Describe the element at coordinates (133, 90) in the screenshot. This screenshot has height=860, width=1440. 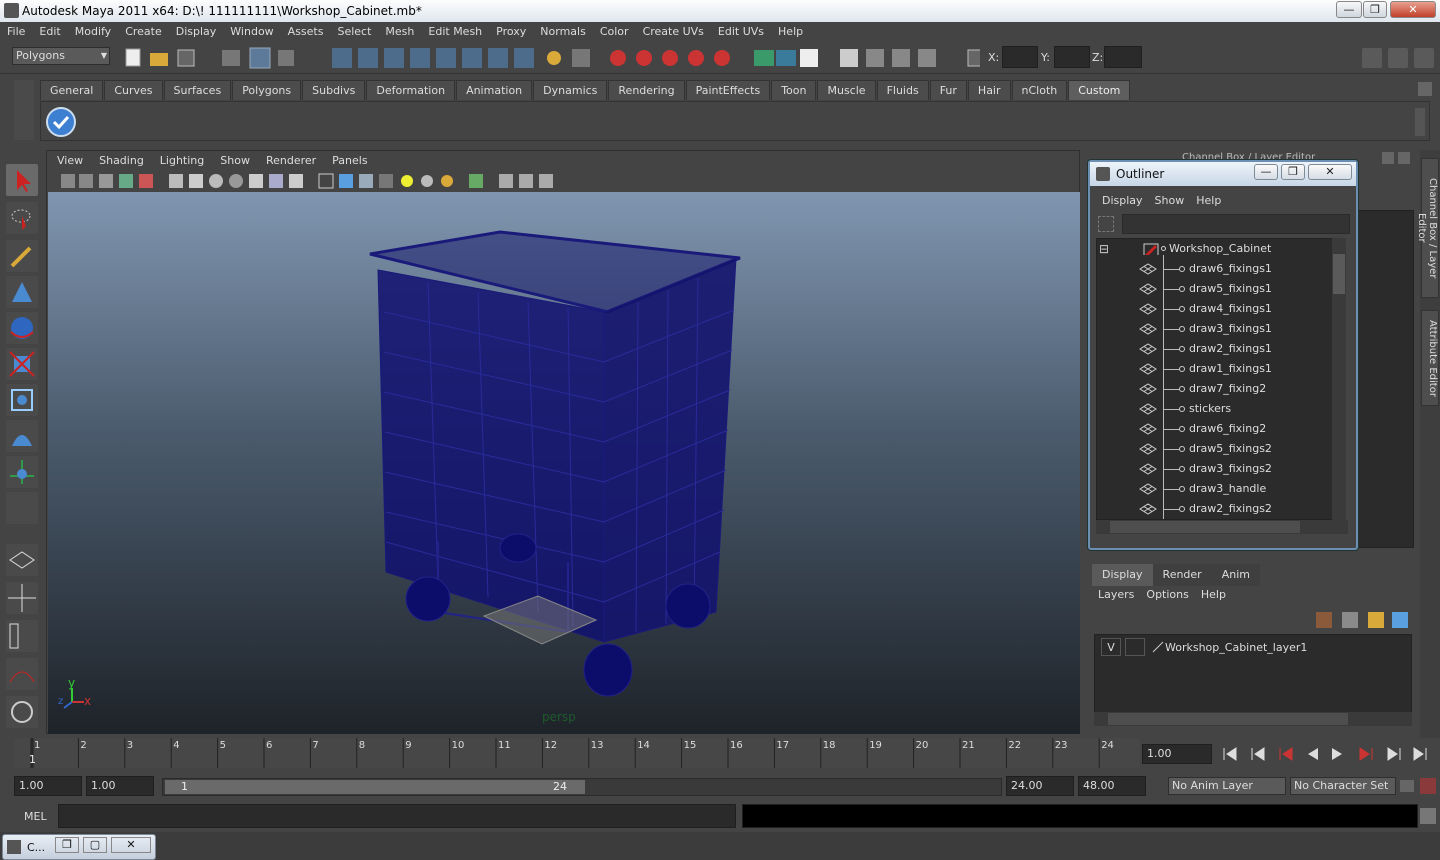
I see `shelf-tab-curves: Curves` at that location.